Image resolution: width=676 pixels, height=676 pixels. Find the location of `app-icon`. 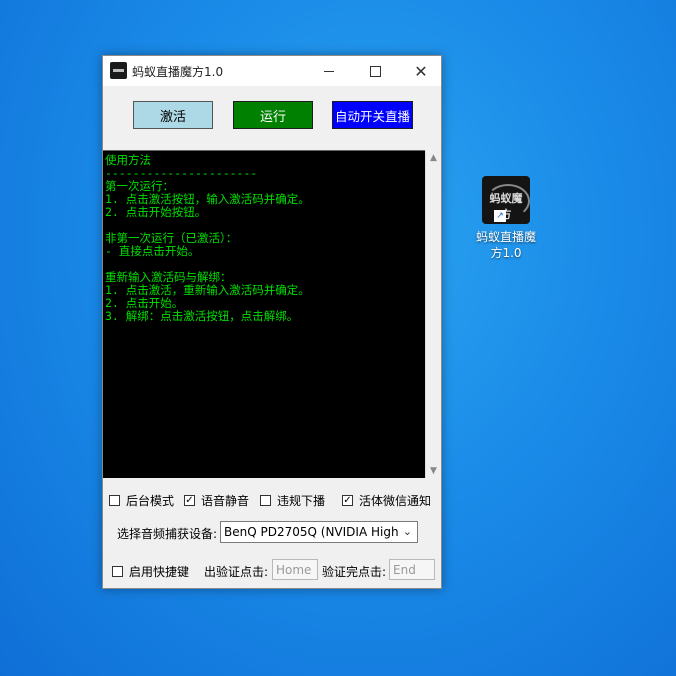

app-icon is located at coordinates (118, 70).